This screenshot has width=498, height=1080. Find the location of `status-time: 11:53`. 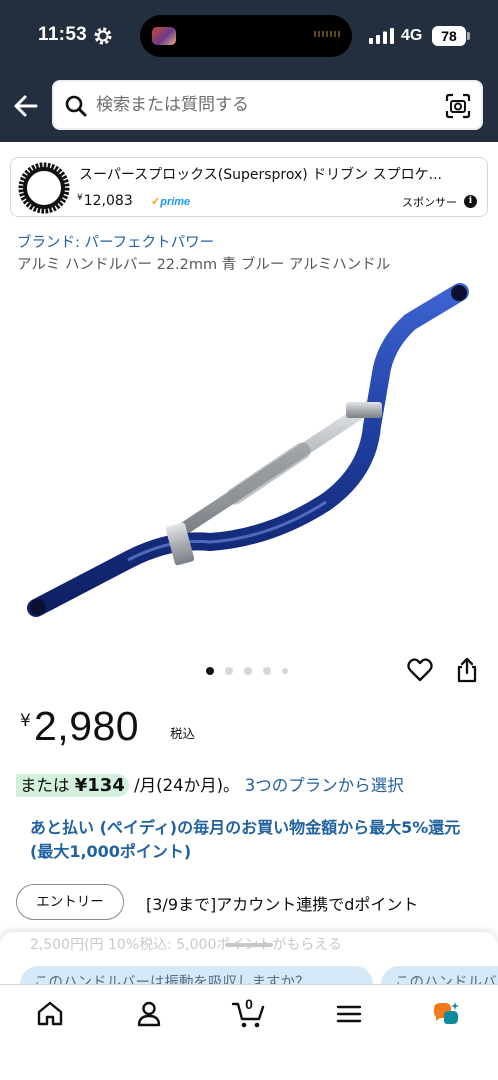

status-time: 11:53 is located at coordinates (63, 34).